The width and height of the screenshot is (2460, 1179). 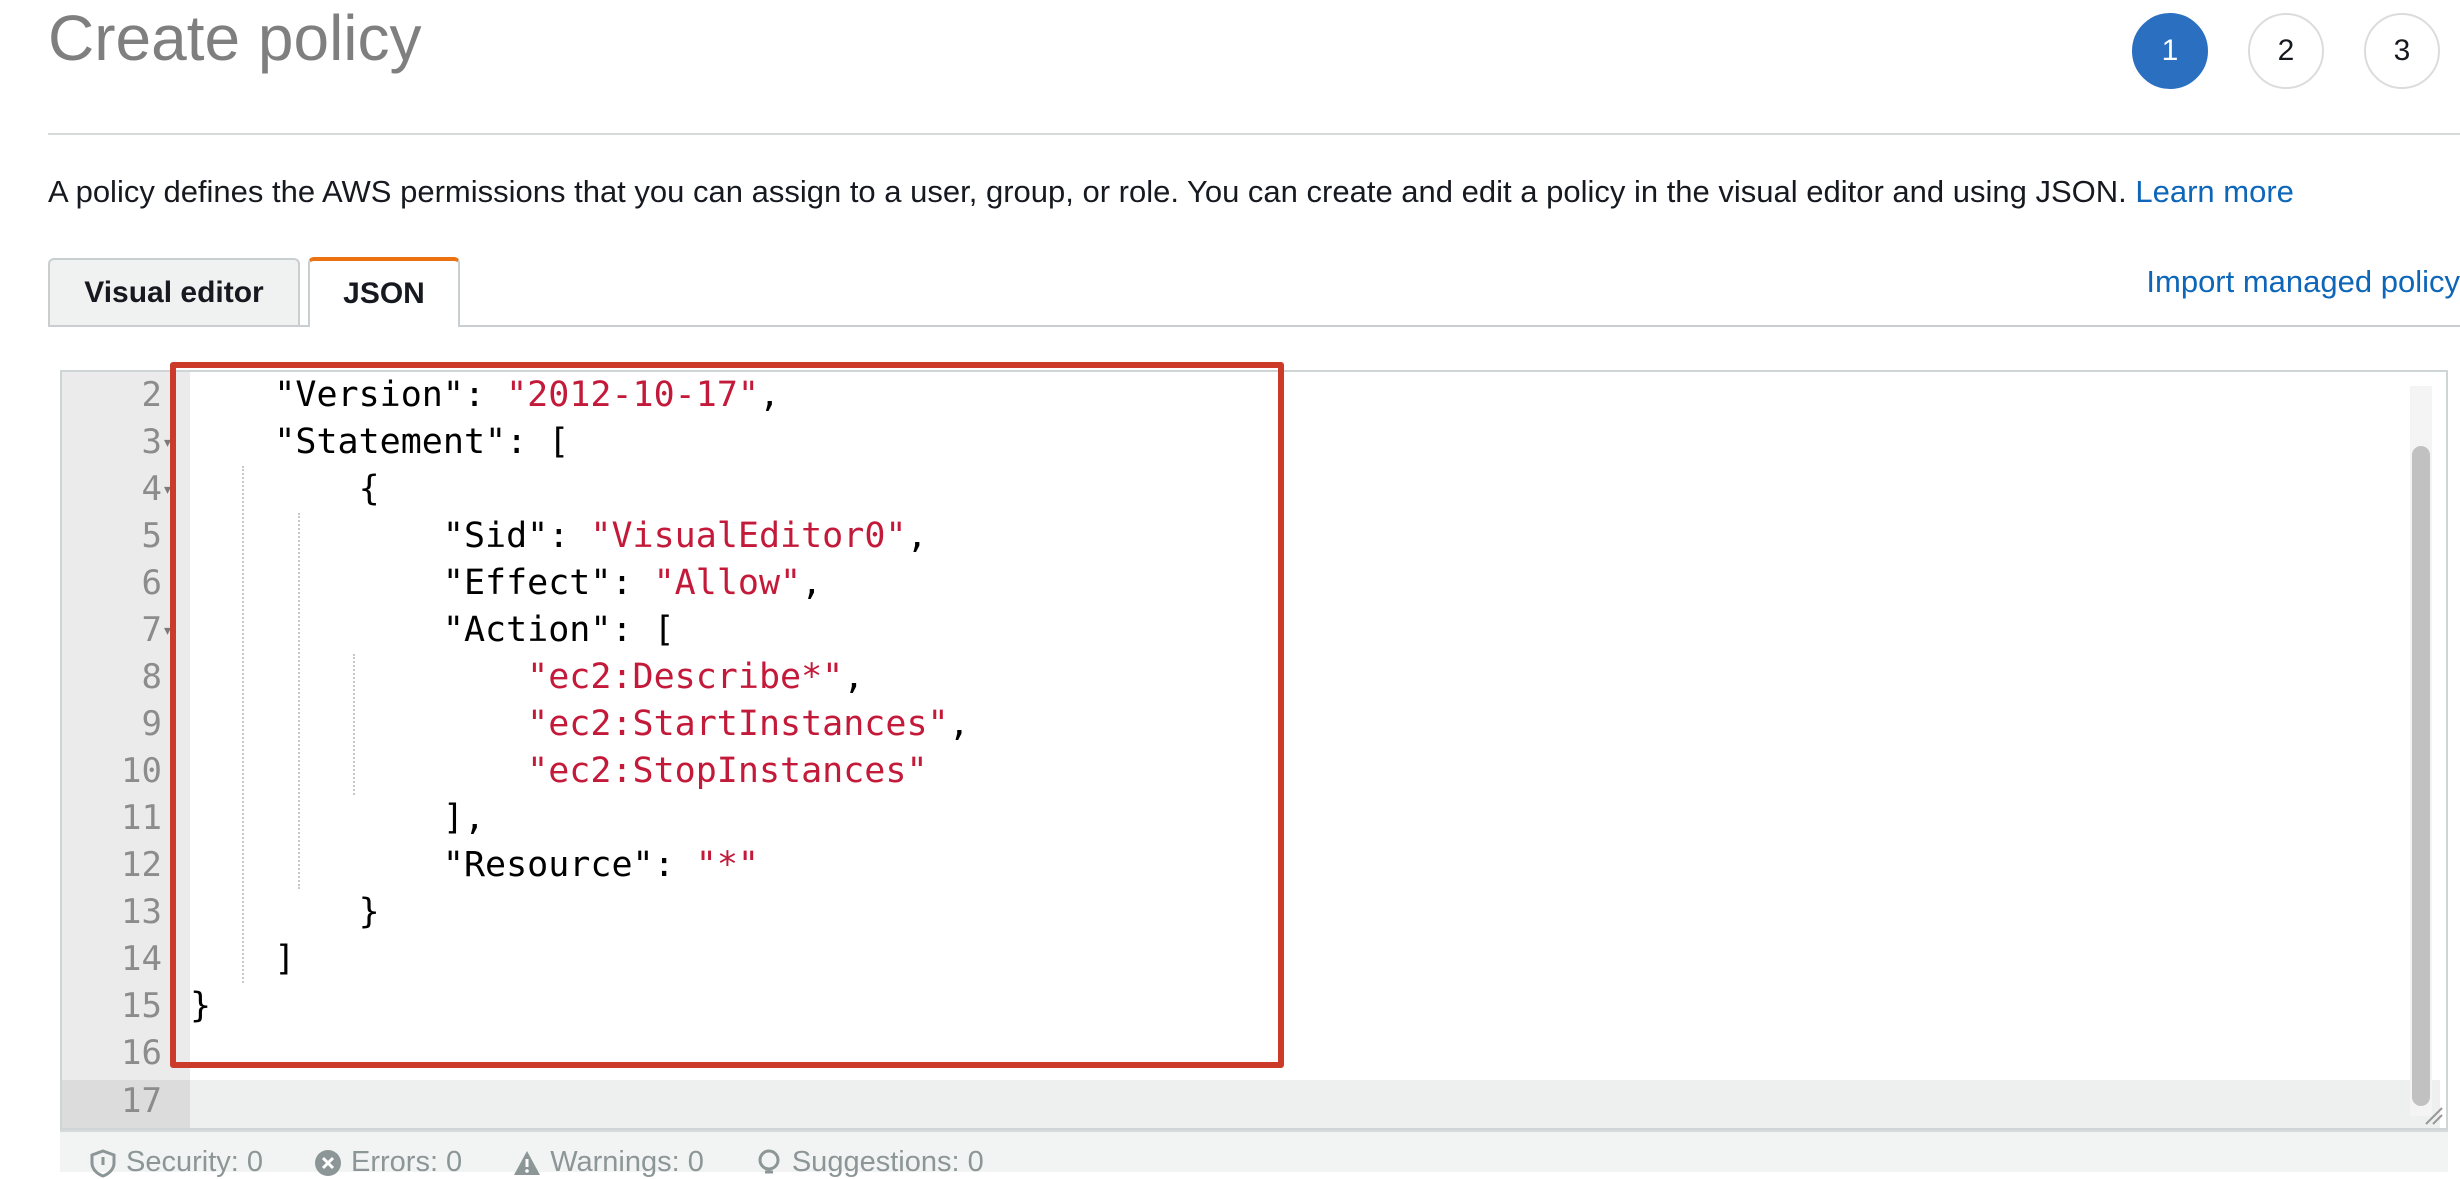 What do you see at coordinates (2433, 1115) in the screenshot?
I see `resize-grip-icon` at bounding box center [2433, 1115].